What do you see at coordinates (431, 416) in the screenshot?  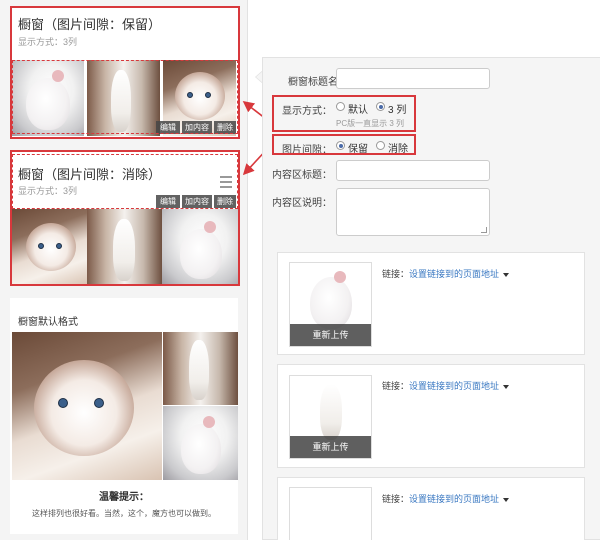 I see `content-item-2: 重新上传 链接：设置链接到的页面地址` at bounding box center [431, 416].